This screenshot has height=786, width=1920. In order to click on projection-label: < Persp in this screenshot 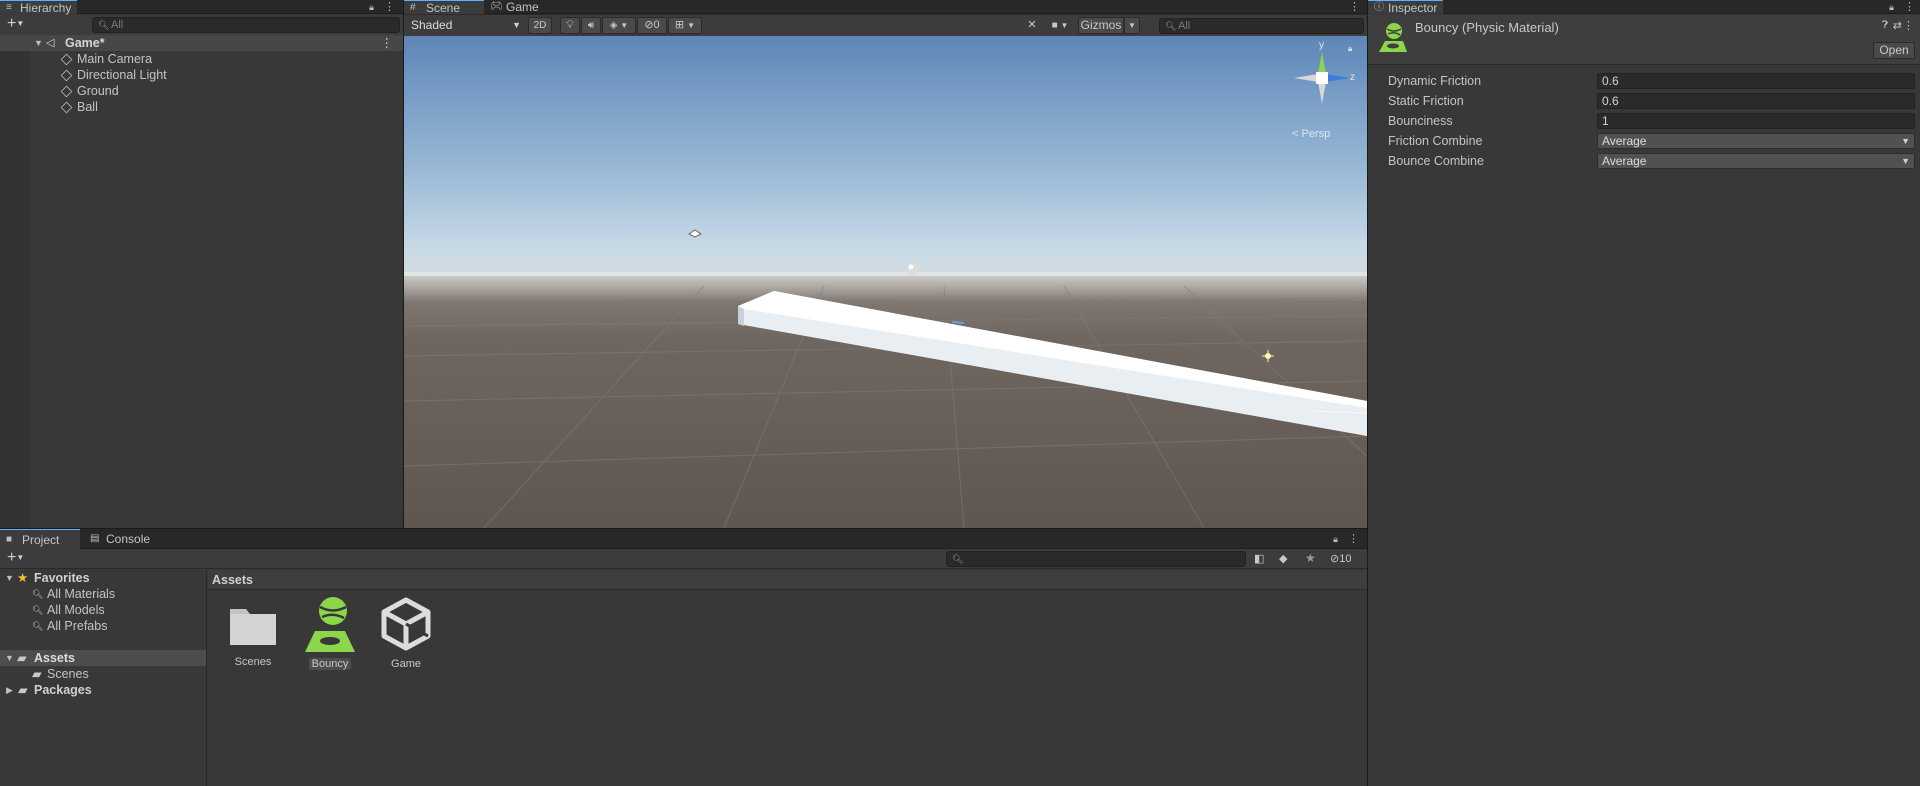, I will do `click(1311, 134)`.